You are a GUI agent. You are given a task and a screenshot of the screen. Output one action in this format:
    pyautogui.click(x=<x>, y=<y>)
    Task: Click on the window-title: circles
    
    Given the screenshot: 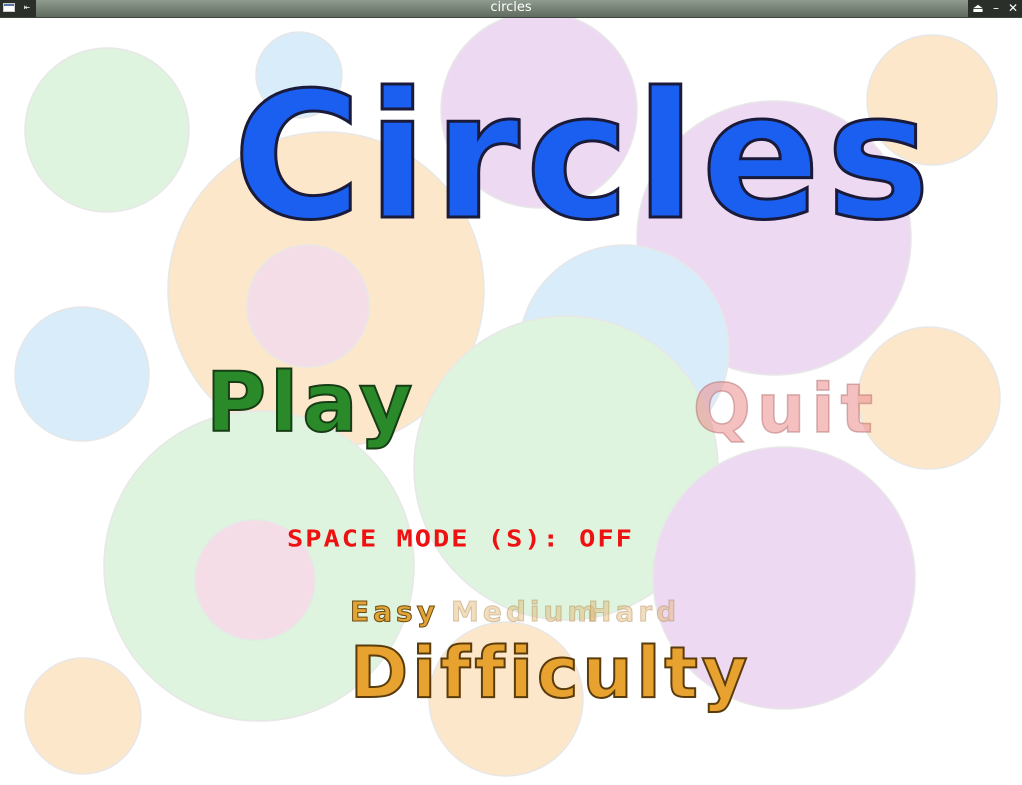 What is the action you would take?
    pyautogui.click(x=511, y=7)
    